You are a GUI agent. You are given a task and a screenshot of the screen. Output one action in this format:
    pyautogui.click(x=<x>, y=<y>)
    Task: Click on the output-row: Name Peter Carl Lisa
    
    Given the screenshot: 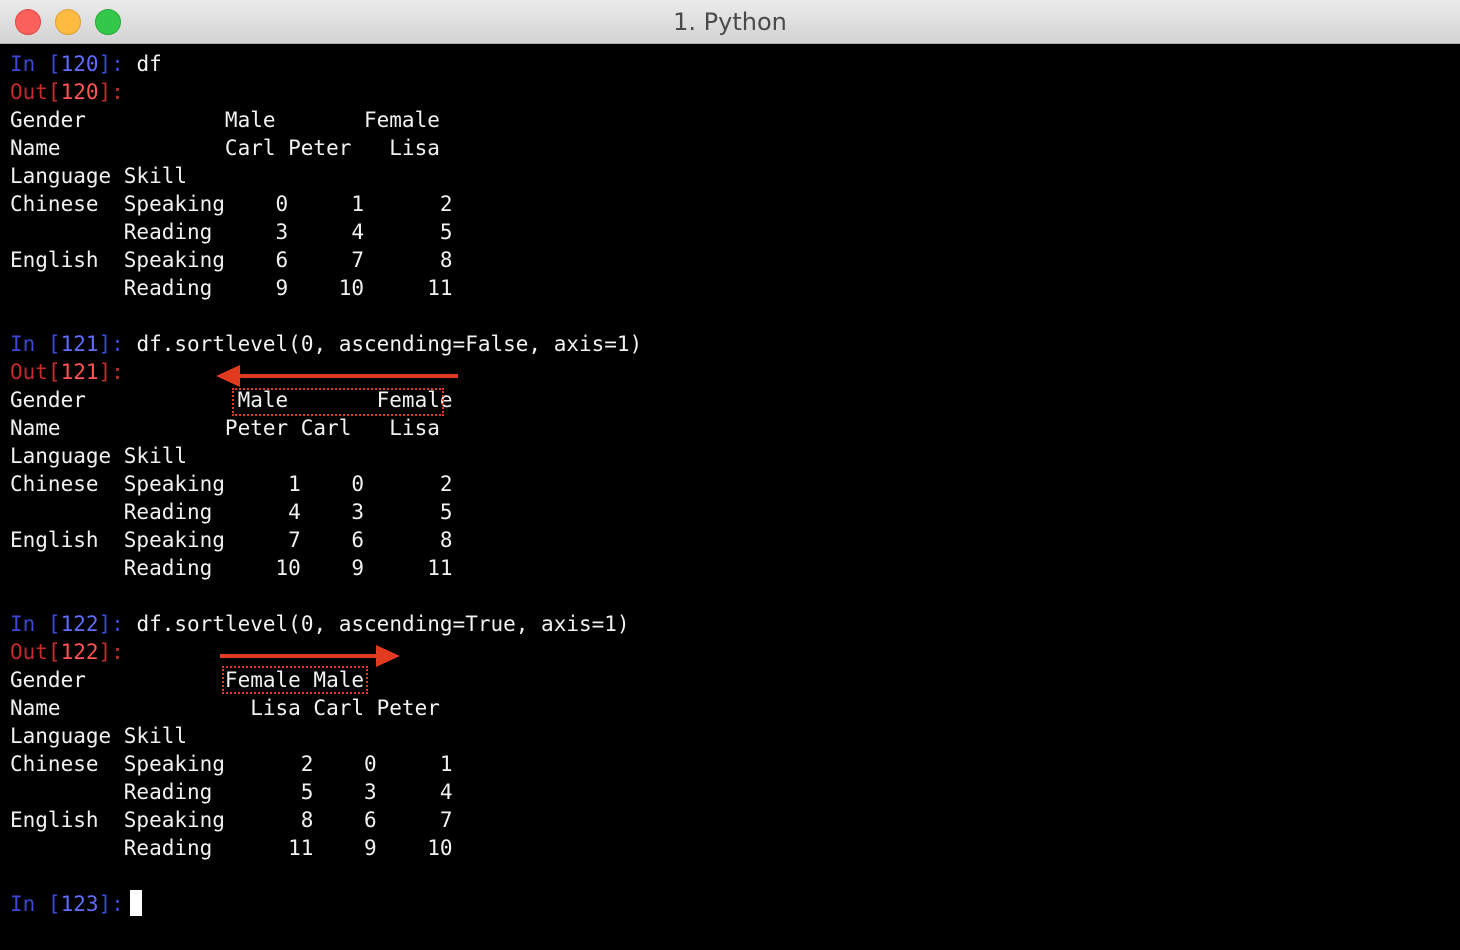 What is the action you would take?
    pyautogui.click(x=225, y=428)
    